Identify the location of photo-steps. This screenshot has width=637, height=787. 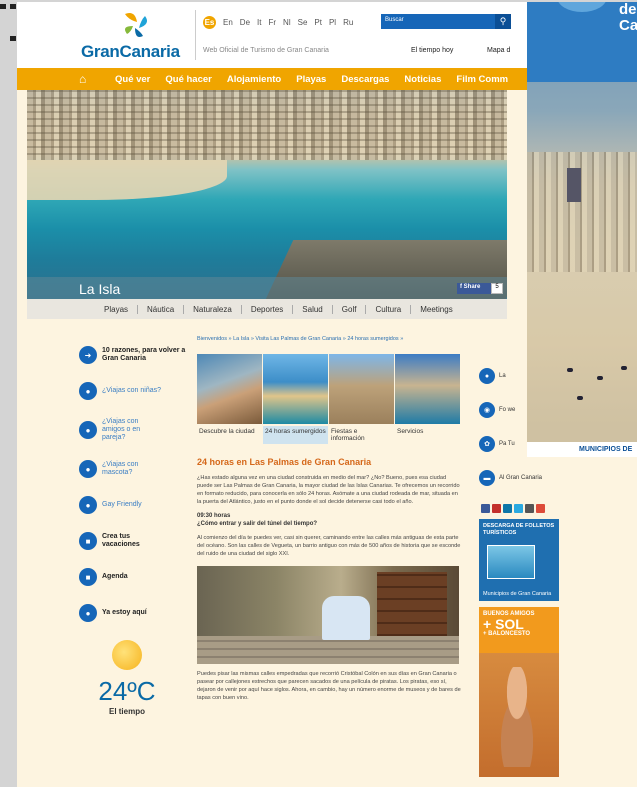
(328, 650).